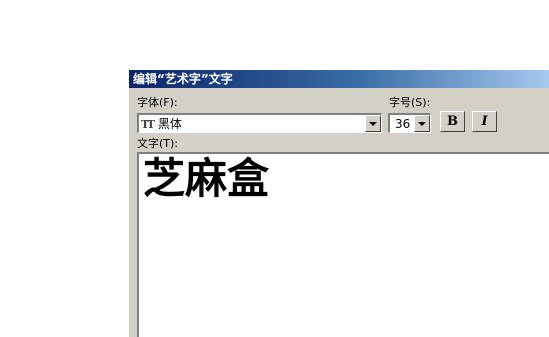 This screenshot has width=549, height=337. Describe the element at coordinates (403, 124) in the screenshot. I see `size-value: 36` at that location.